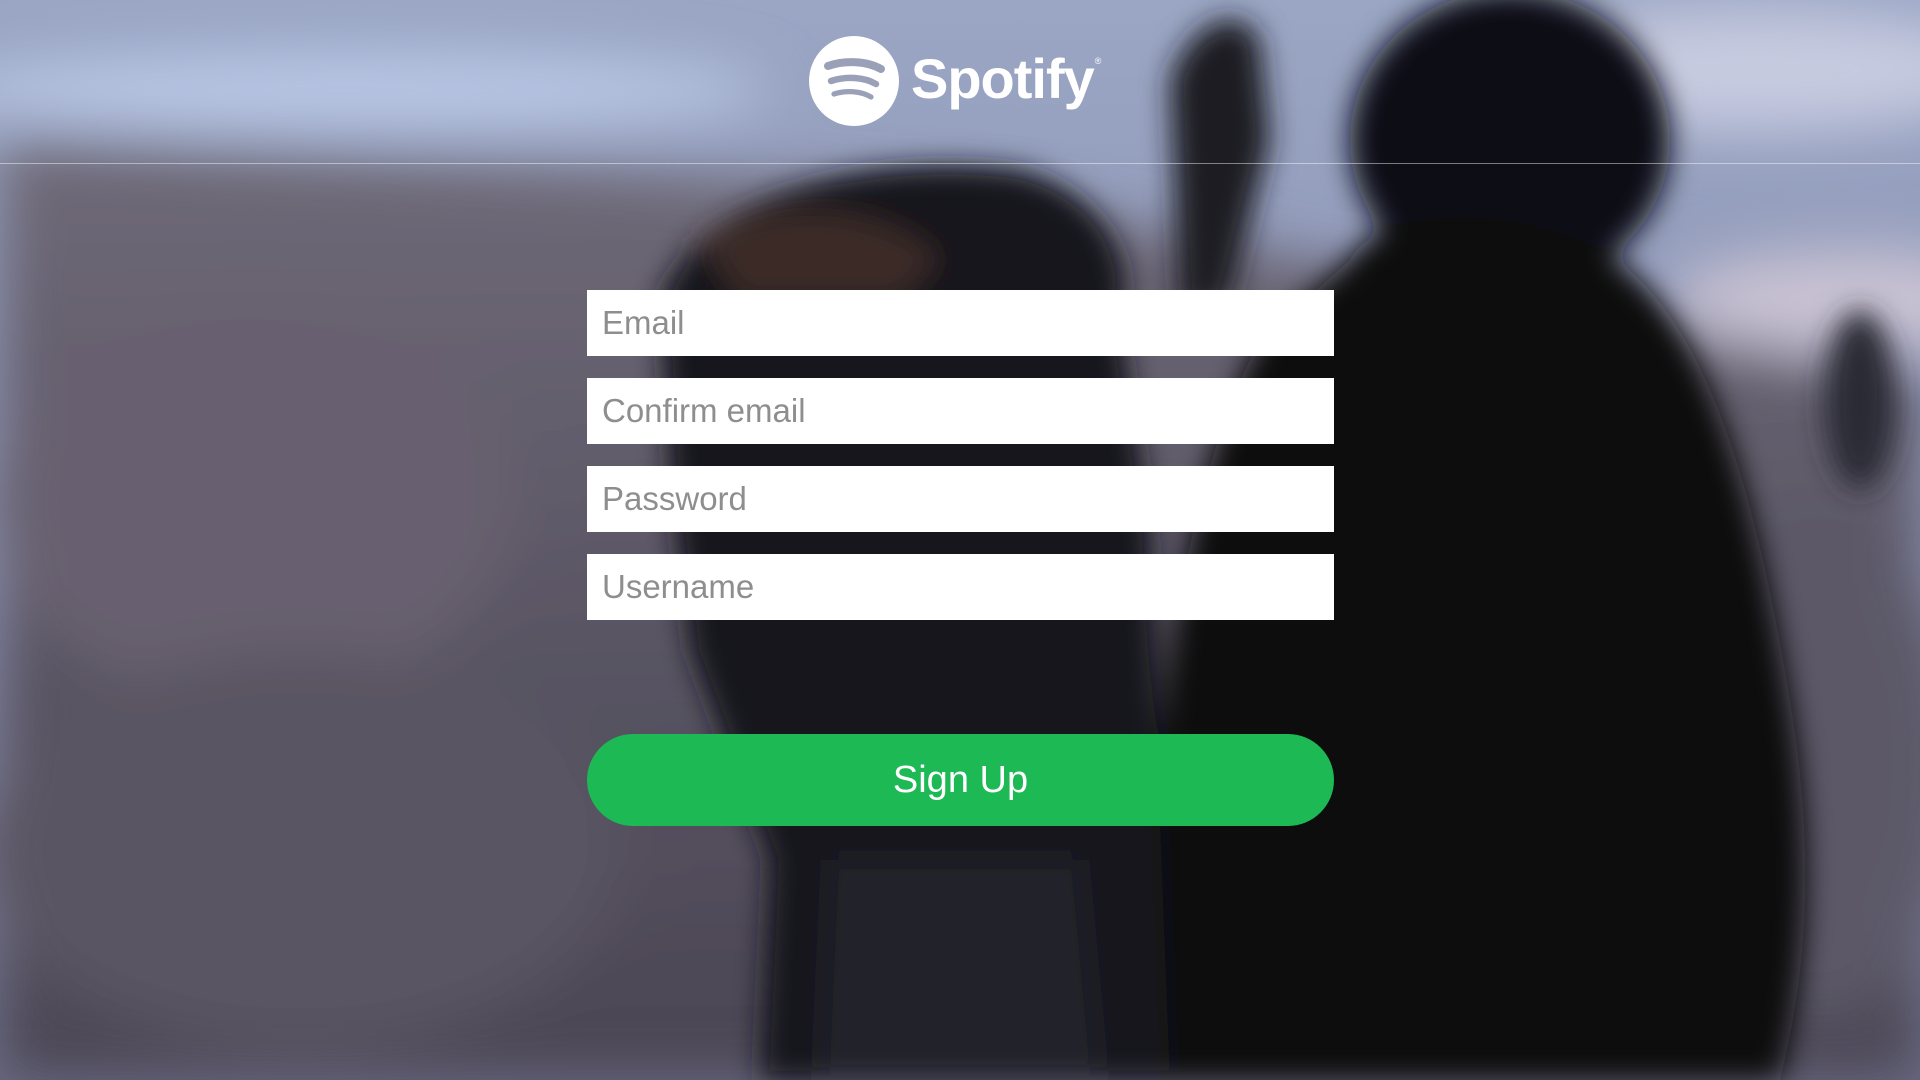  Describe the element at coordinates (1098, 61) in the screenshot. I see `registered-mark: ®` at that location.